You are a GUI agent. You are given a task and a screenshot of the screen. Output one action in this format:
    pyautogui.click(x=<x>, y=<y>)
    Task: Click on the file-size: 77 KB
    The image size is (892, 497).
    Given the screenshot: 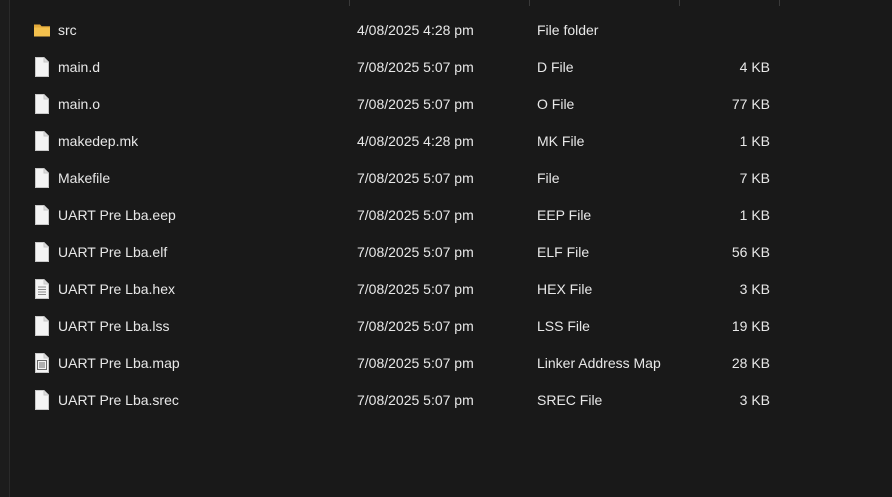 What is the action you would take?
    pyautogui.click(x=750, y=104)
    